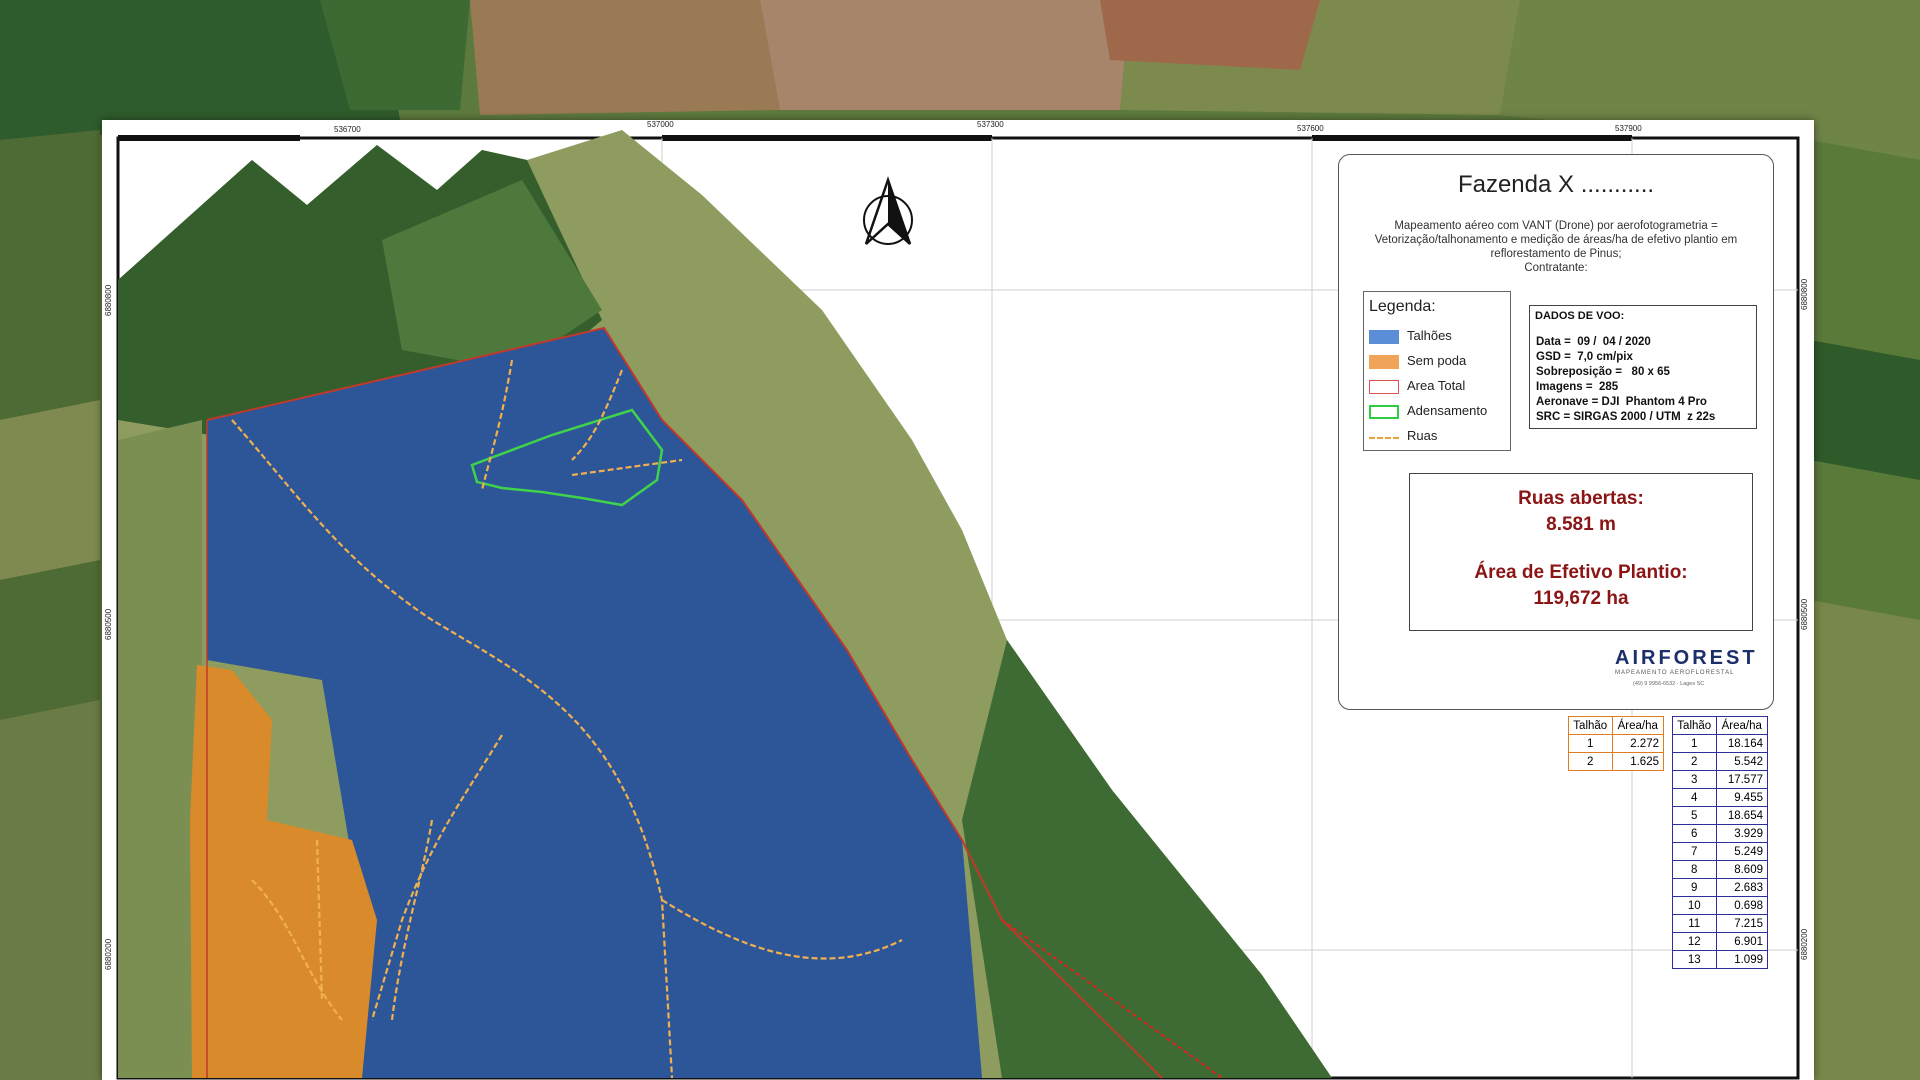 The height and width of the screenshot is (1080, 1920). Describe the element at coordinates (1804, 944) in the screenshot. I see `tick-right-3: 6880200` at that location.